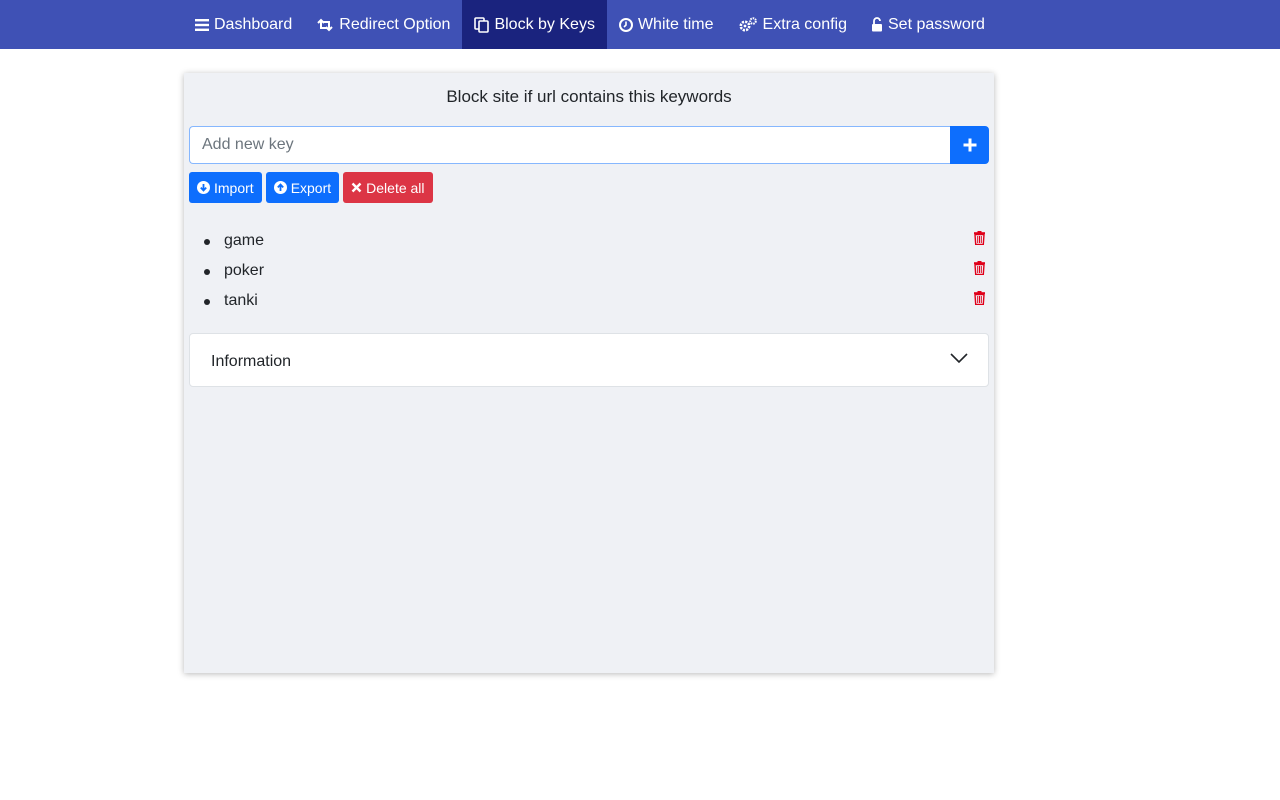 The image size is (1280, 800). I want to click on plus-icon, so click(970, 145).